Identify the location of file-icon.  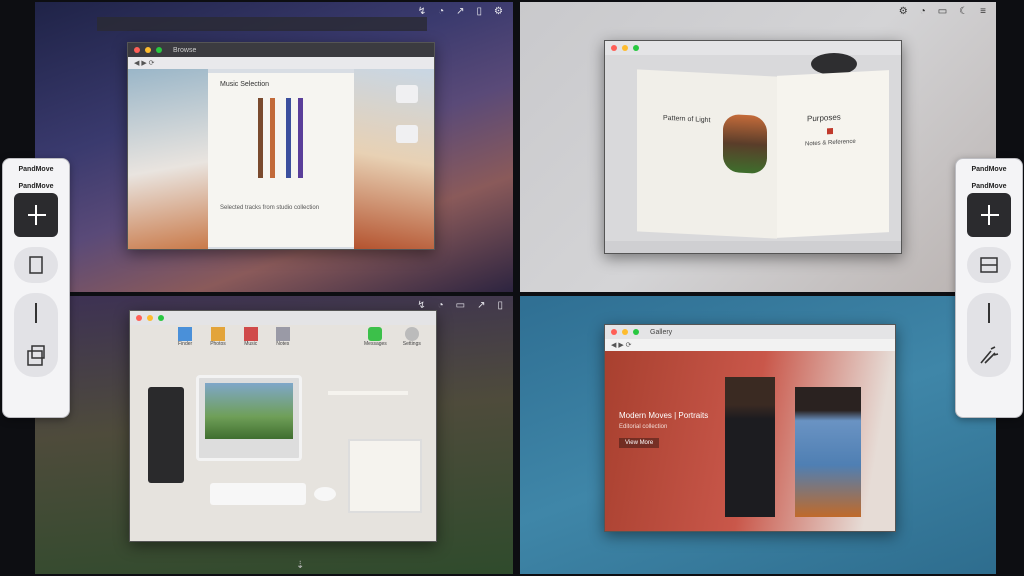
(407, 94).